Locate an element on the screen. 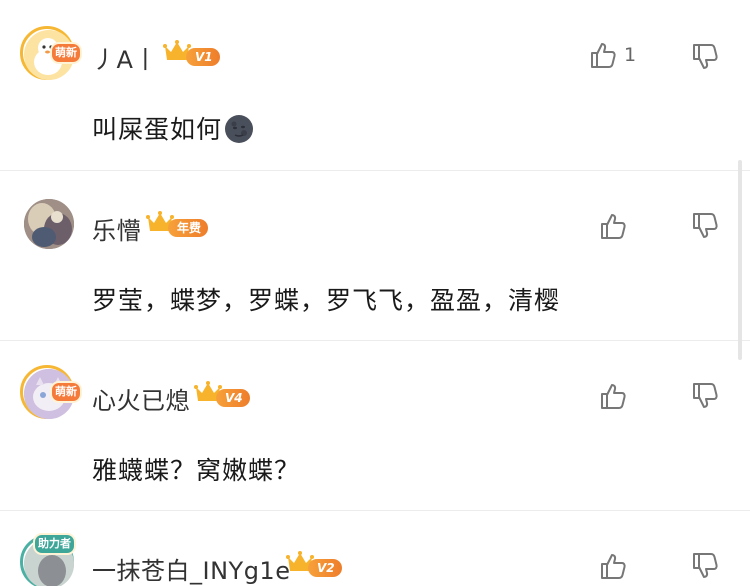 This screenshot has width=750, height=586. vip-badge: V2 is located at coordinates (325, 568).